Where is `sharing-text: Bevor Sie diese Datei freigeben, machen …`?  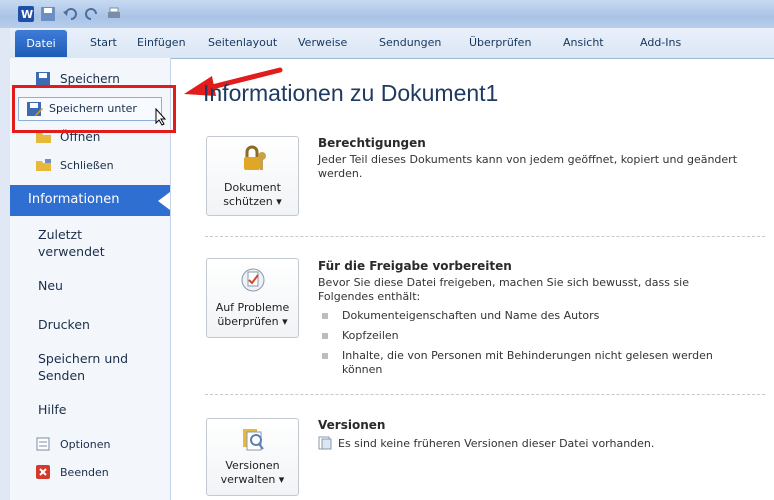 sharing-text: Bevor Sie diese Datei freigeben, machen … is located at coordinates (504, 289).